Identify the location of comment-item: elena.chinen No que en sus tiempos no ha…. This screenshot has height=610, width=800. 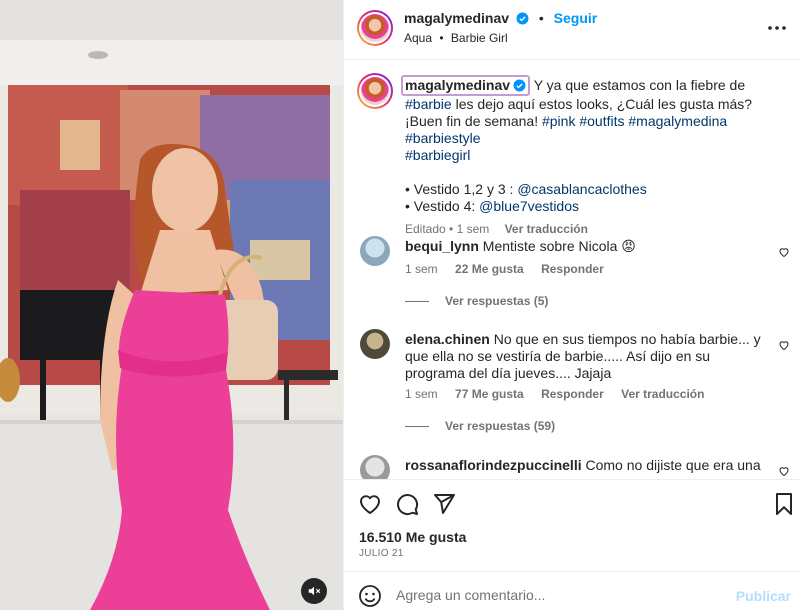
(575, 381).